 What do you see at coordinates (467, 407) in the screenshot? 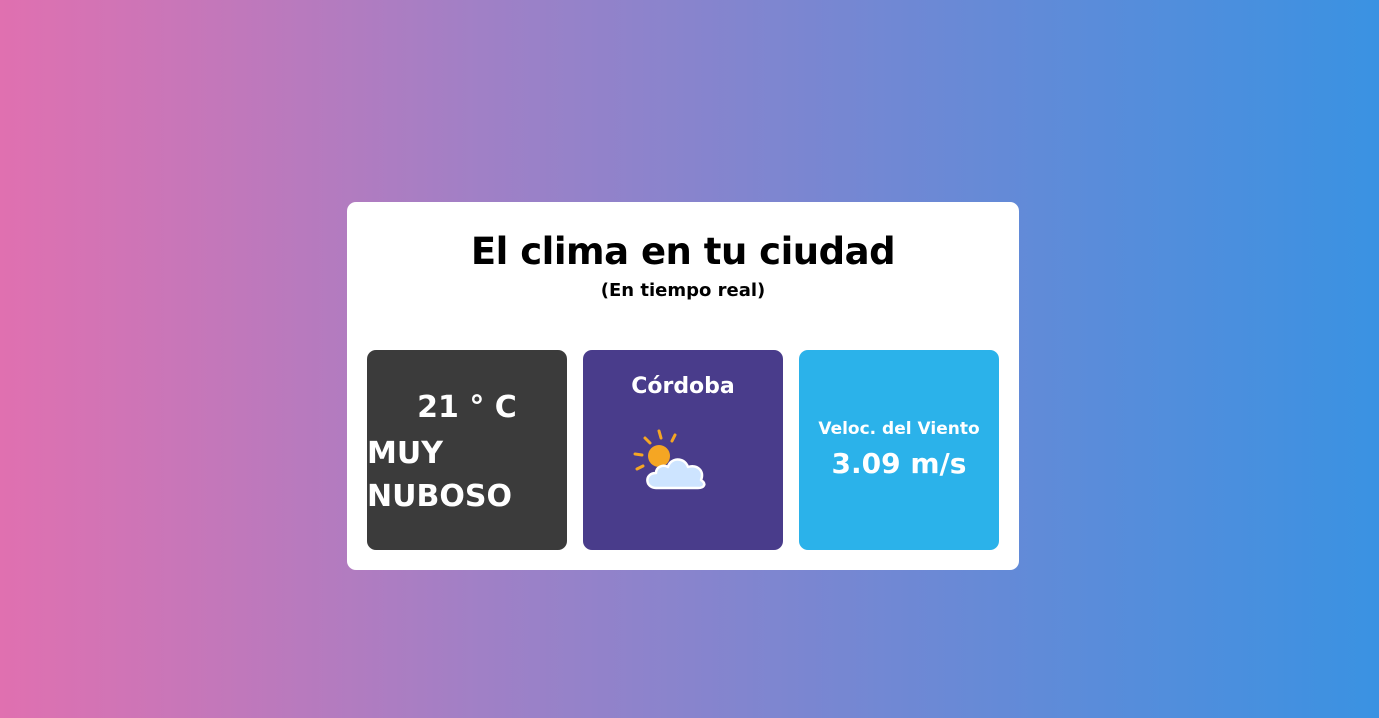
I see `temperature-value: 21 ° C` at bounding box center [467, 407].